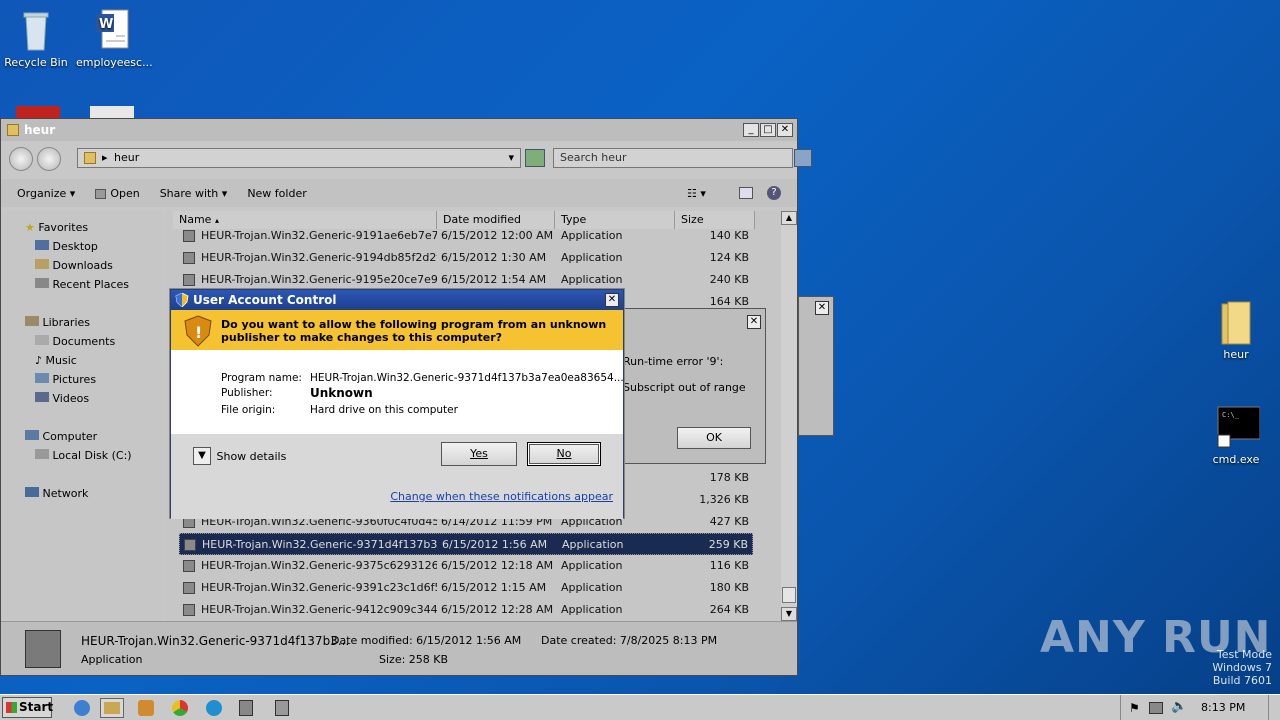 This screenshot has width=1280, height=720. I want to click on desktop-icon-cmd: C:\_ cmd.exe, so click(1236, 435).